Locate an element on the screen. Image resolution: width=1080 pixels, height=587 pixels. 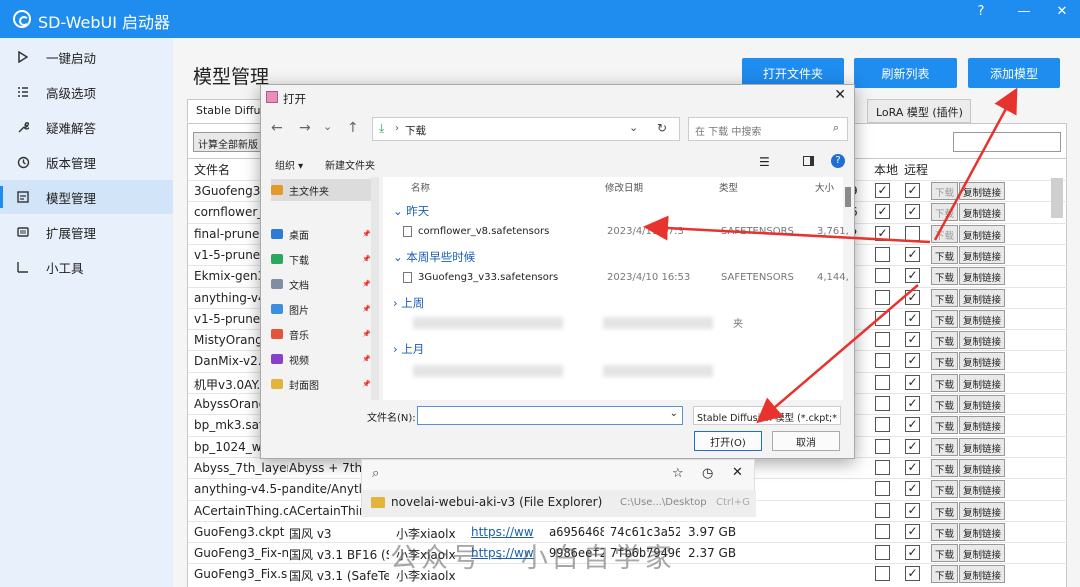
nav-pane-scrollbar is located at coordinates (375, 288).